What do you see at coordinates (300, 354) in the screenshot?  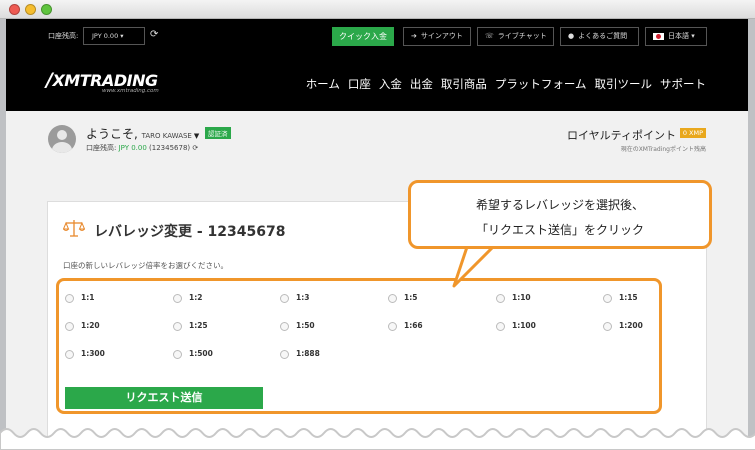 I see `leverage-option-1-888: 1:888` at bounding box center [300, 354].